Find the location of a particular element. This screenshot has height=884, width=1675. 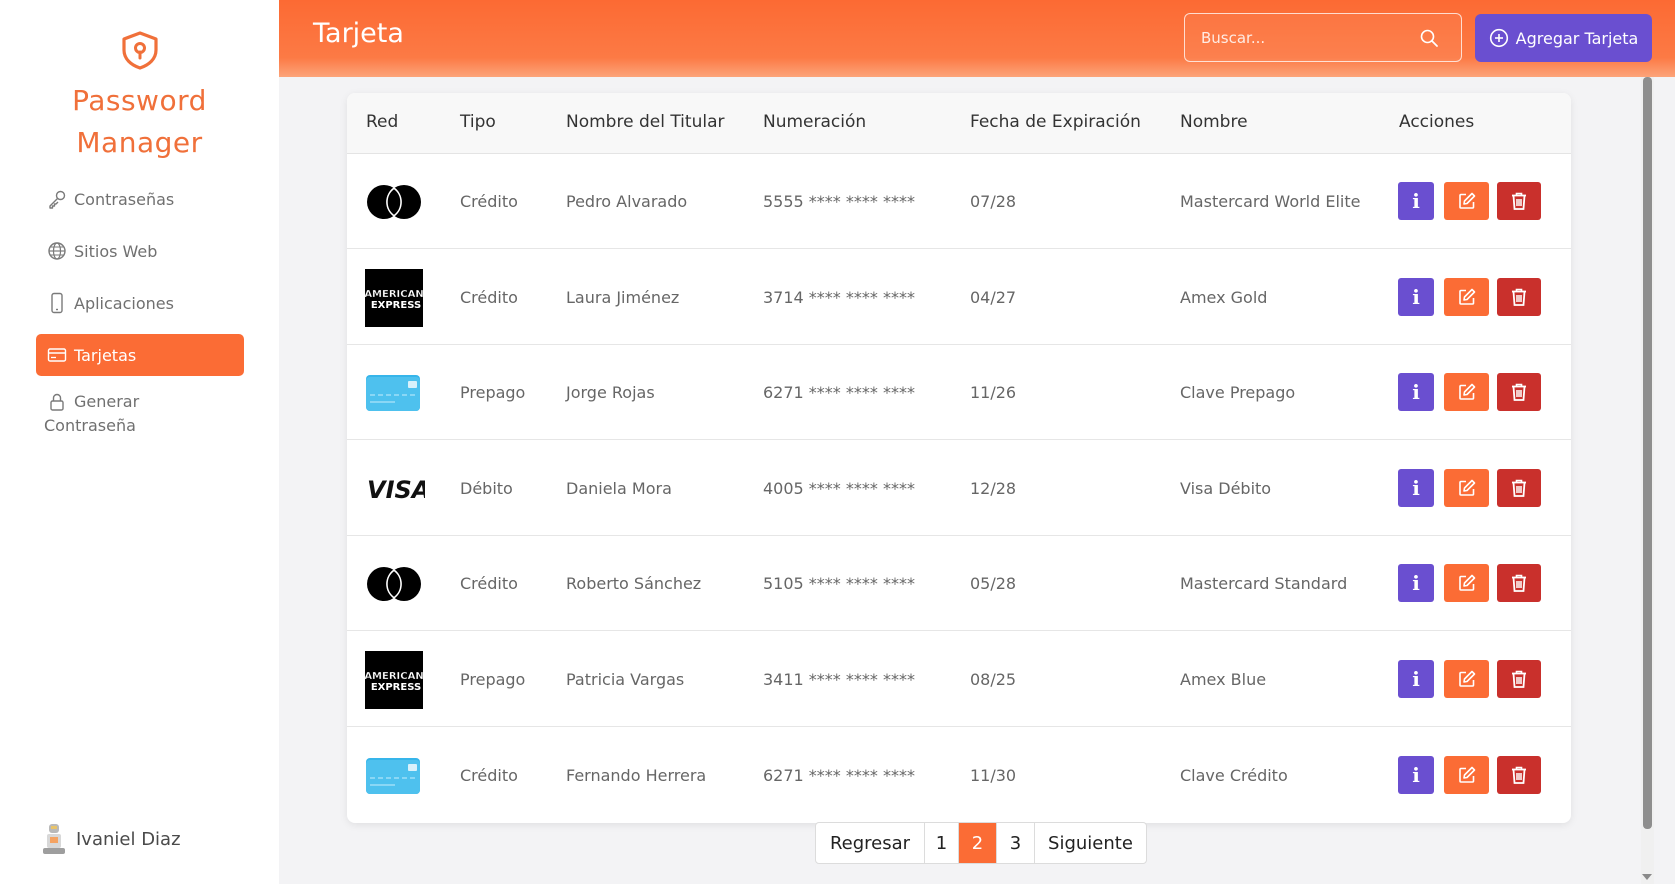

cell-numeracion: 5555 **** **** **** is located at coordinates (839, 201).